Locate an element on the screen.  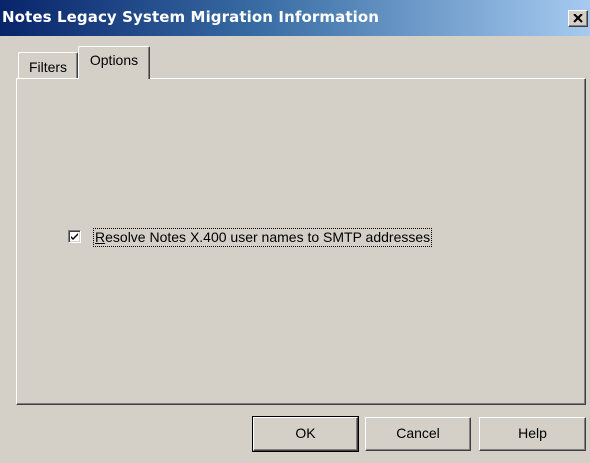
resolve-x400-checkbox is located at coordinates (74, 236).